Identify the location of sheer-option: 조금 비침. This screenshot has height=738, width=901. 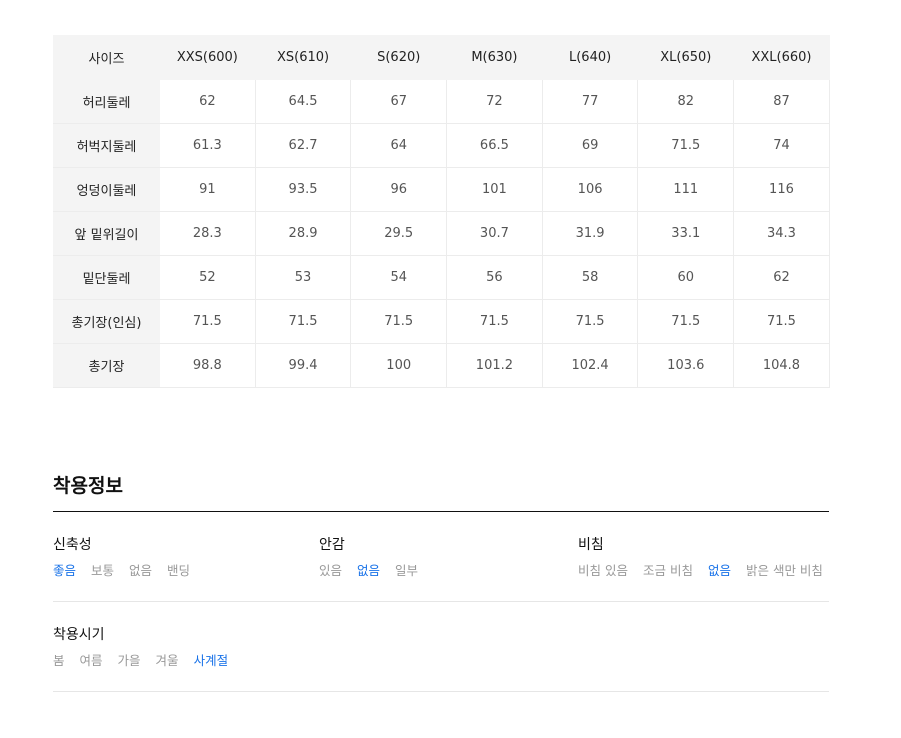
(667, 570).